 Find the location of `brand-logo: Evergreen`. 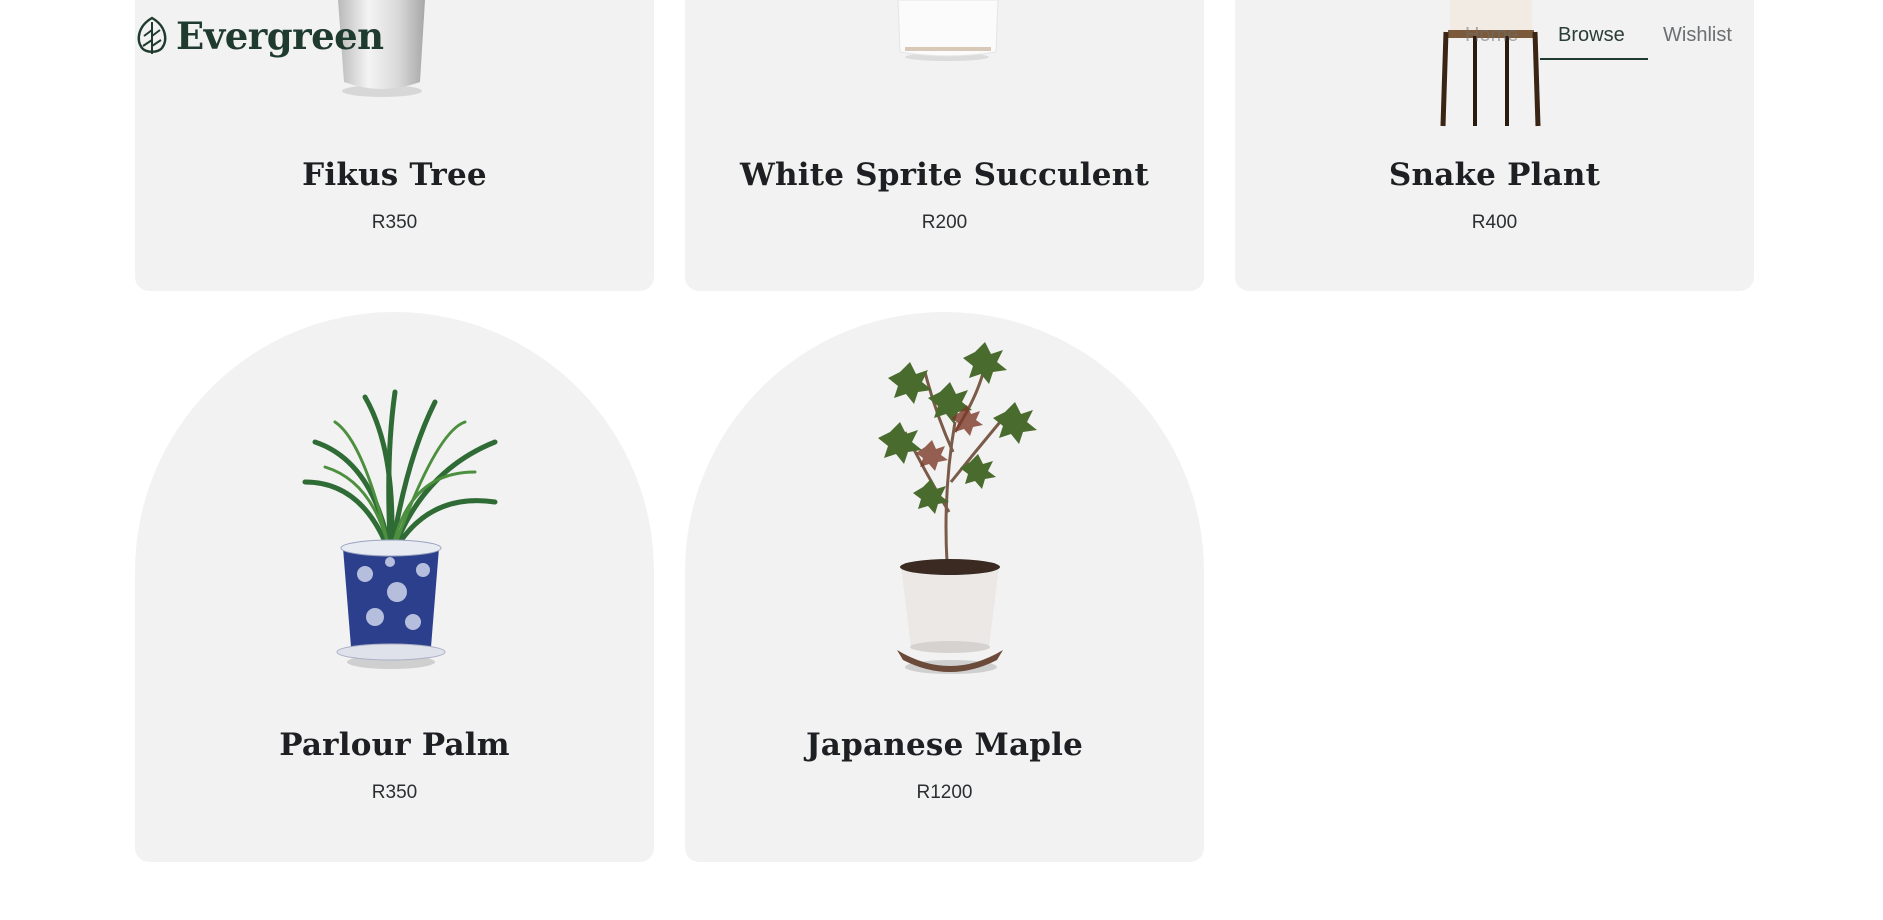

brand-logo: Evergreen is located at coordinates (259, 36).